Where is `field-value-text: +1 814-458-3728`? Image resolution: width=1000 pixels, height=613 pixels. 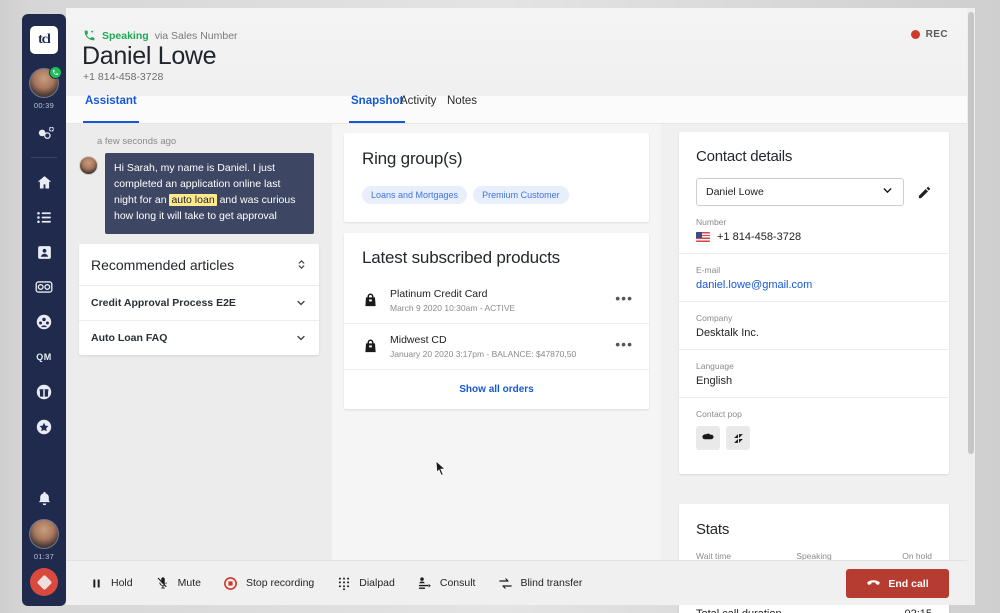 field-value-text: +1 814-458-3728 is located at coordinates (759, 237).